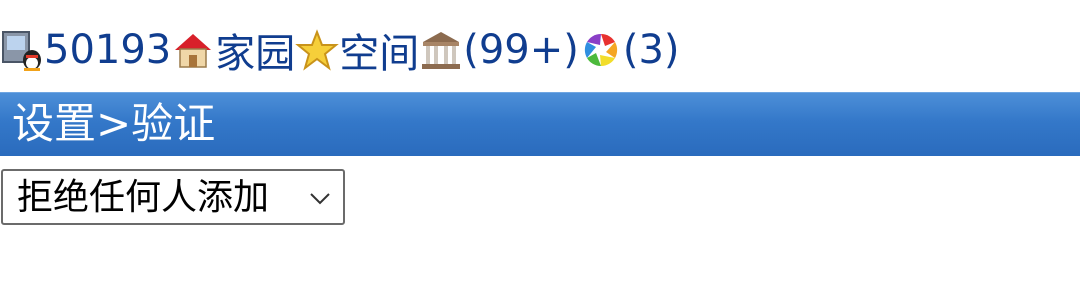  What do you see at coordinates (143, 197) in the screenshot?
I see `verification-select-value: 拒绝任何人添加` at bounding box center [143, 197].